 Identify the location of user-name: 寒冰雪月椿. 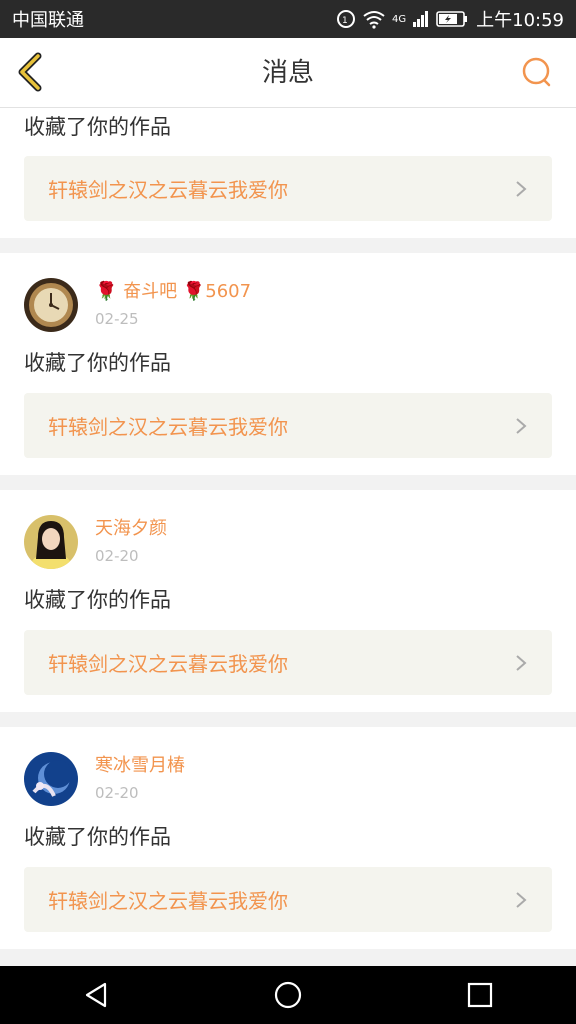
(140, 766).